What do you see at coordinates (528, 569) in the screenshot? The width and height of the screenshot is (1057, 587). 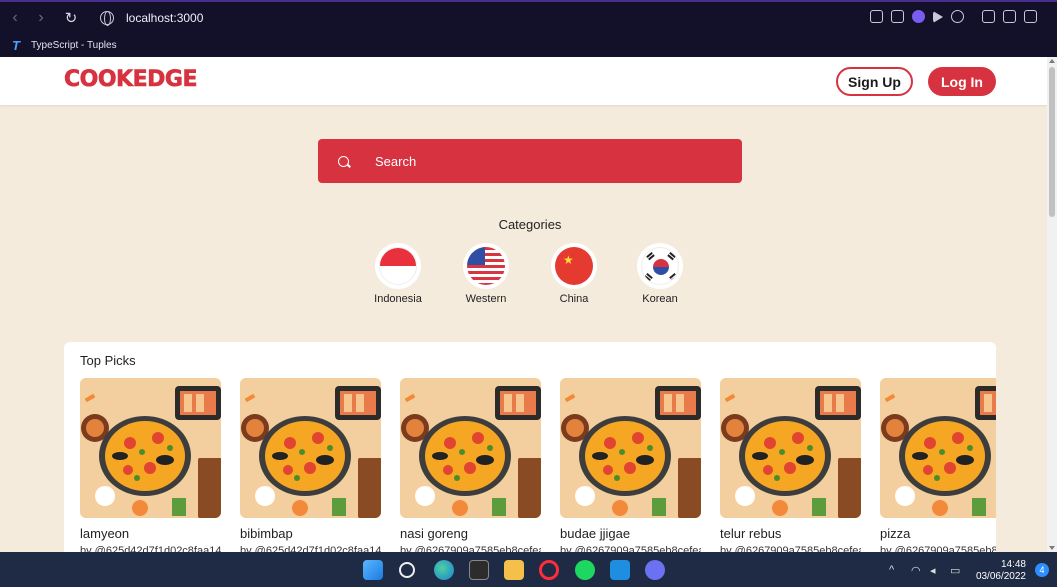 I see `taskbar: ^ ◠ ◂ ▭ 14:48 03/06/2022 4` at bounding box center [528, 569].